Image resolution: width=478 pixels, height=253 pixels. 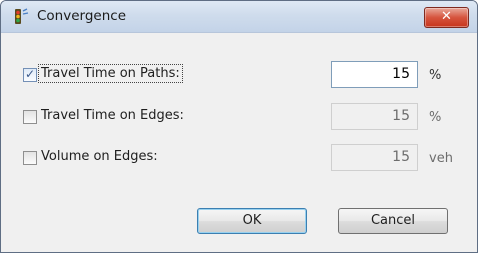 What do you see at coordinates (30, 117) in the screenshot?
I see `travel-time-edges-checkbox` at bounding box center [30, 117].